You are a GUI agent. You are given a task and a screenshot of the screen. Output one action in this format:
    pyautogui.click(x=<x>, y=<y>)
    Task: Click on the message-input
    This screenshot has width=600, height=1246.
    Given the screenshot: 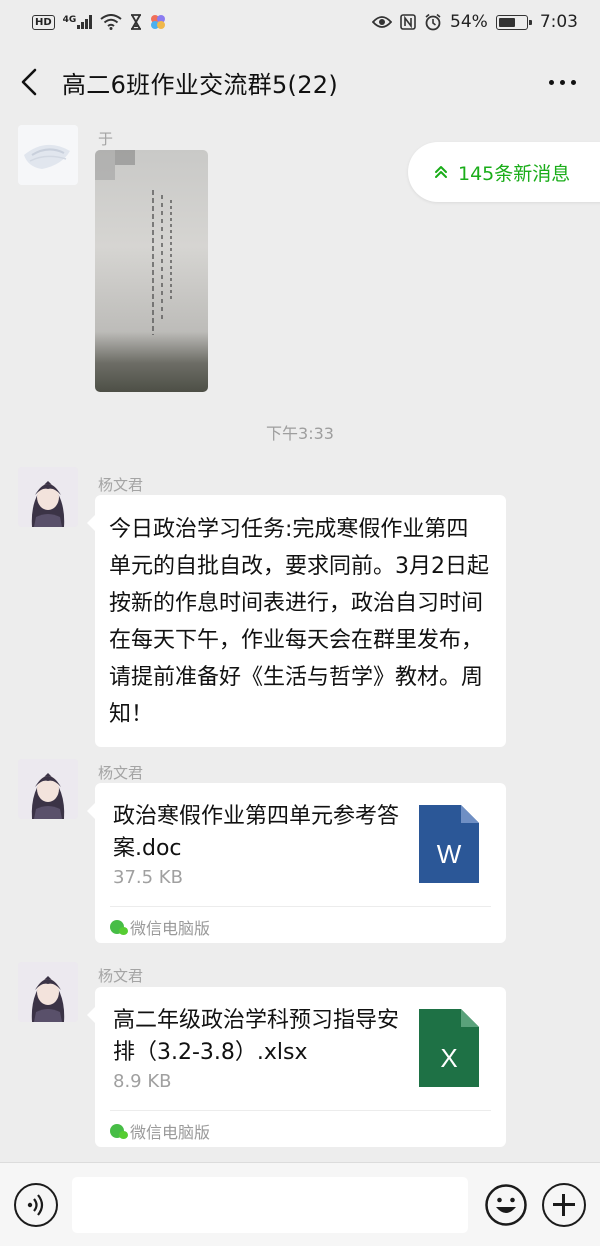 What is the action you would take?
    pyautogui.click(x=270, y=1205)
    